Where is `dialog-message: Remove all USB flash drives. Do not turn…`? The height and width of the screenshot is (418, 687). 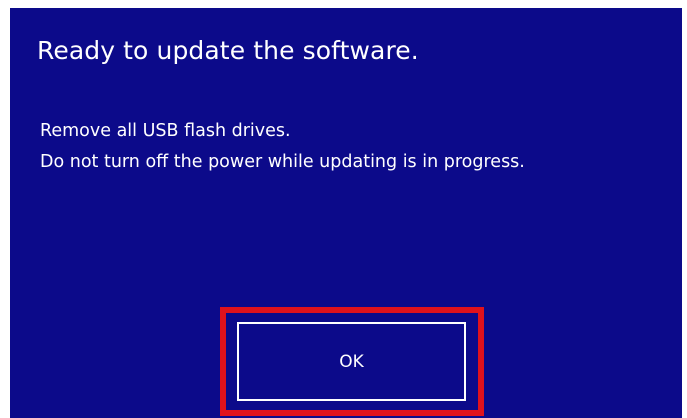 dialog-message: Remove all USB flash drives. Do not turn… is located at coordinates (282, 147).